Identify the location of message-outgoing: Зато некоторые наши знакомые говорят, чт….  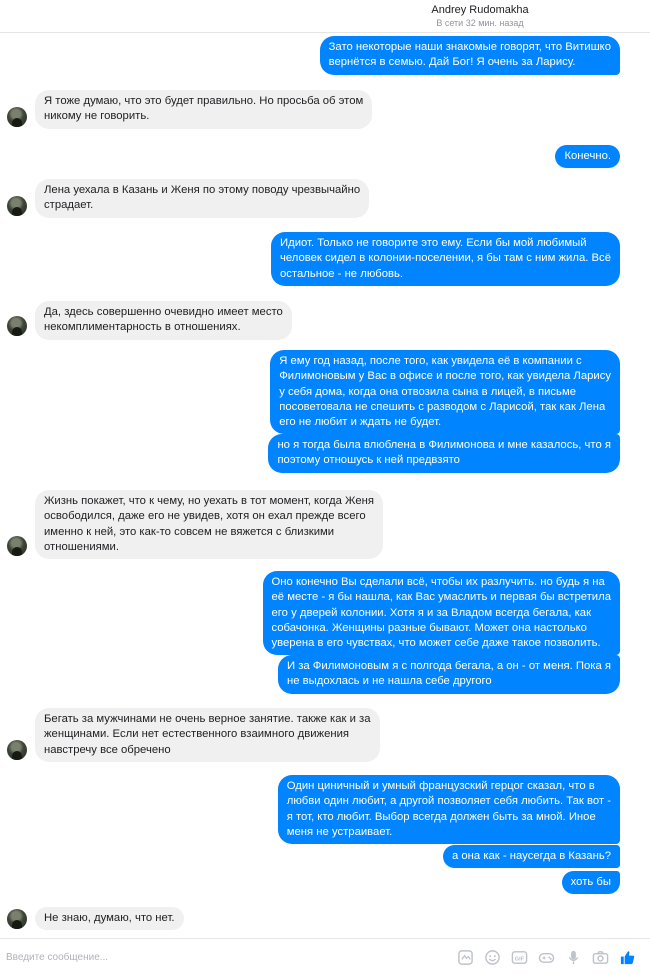
(469, 55).